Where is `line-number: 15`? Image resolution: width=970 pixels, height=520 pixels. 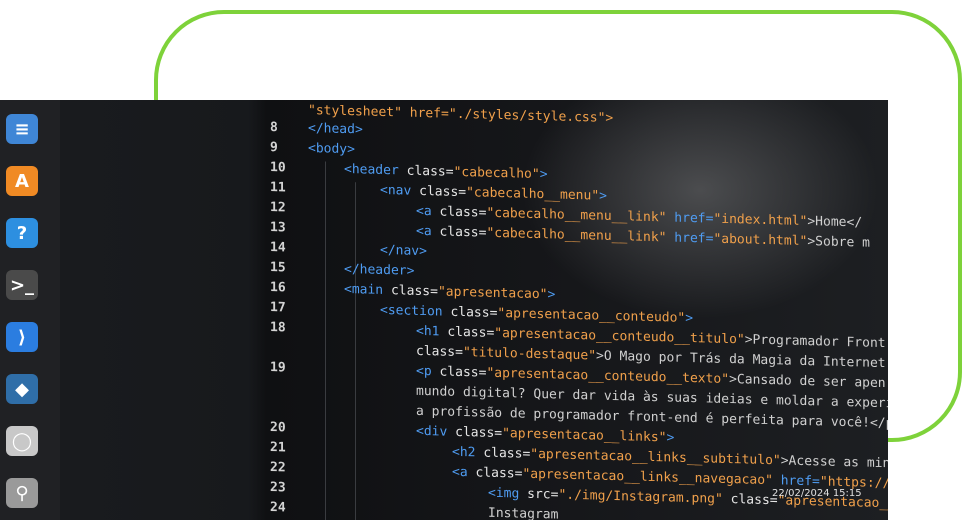 line-number: 15 is located at coordinates (278, 267).